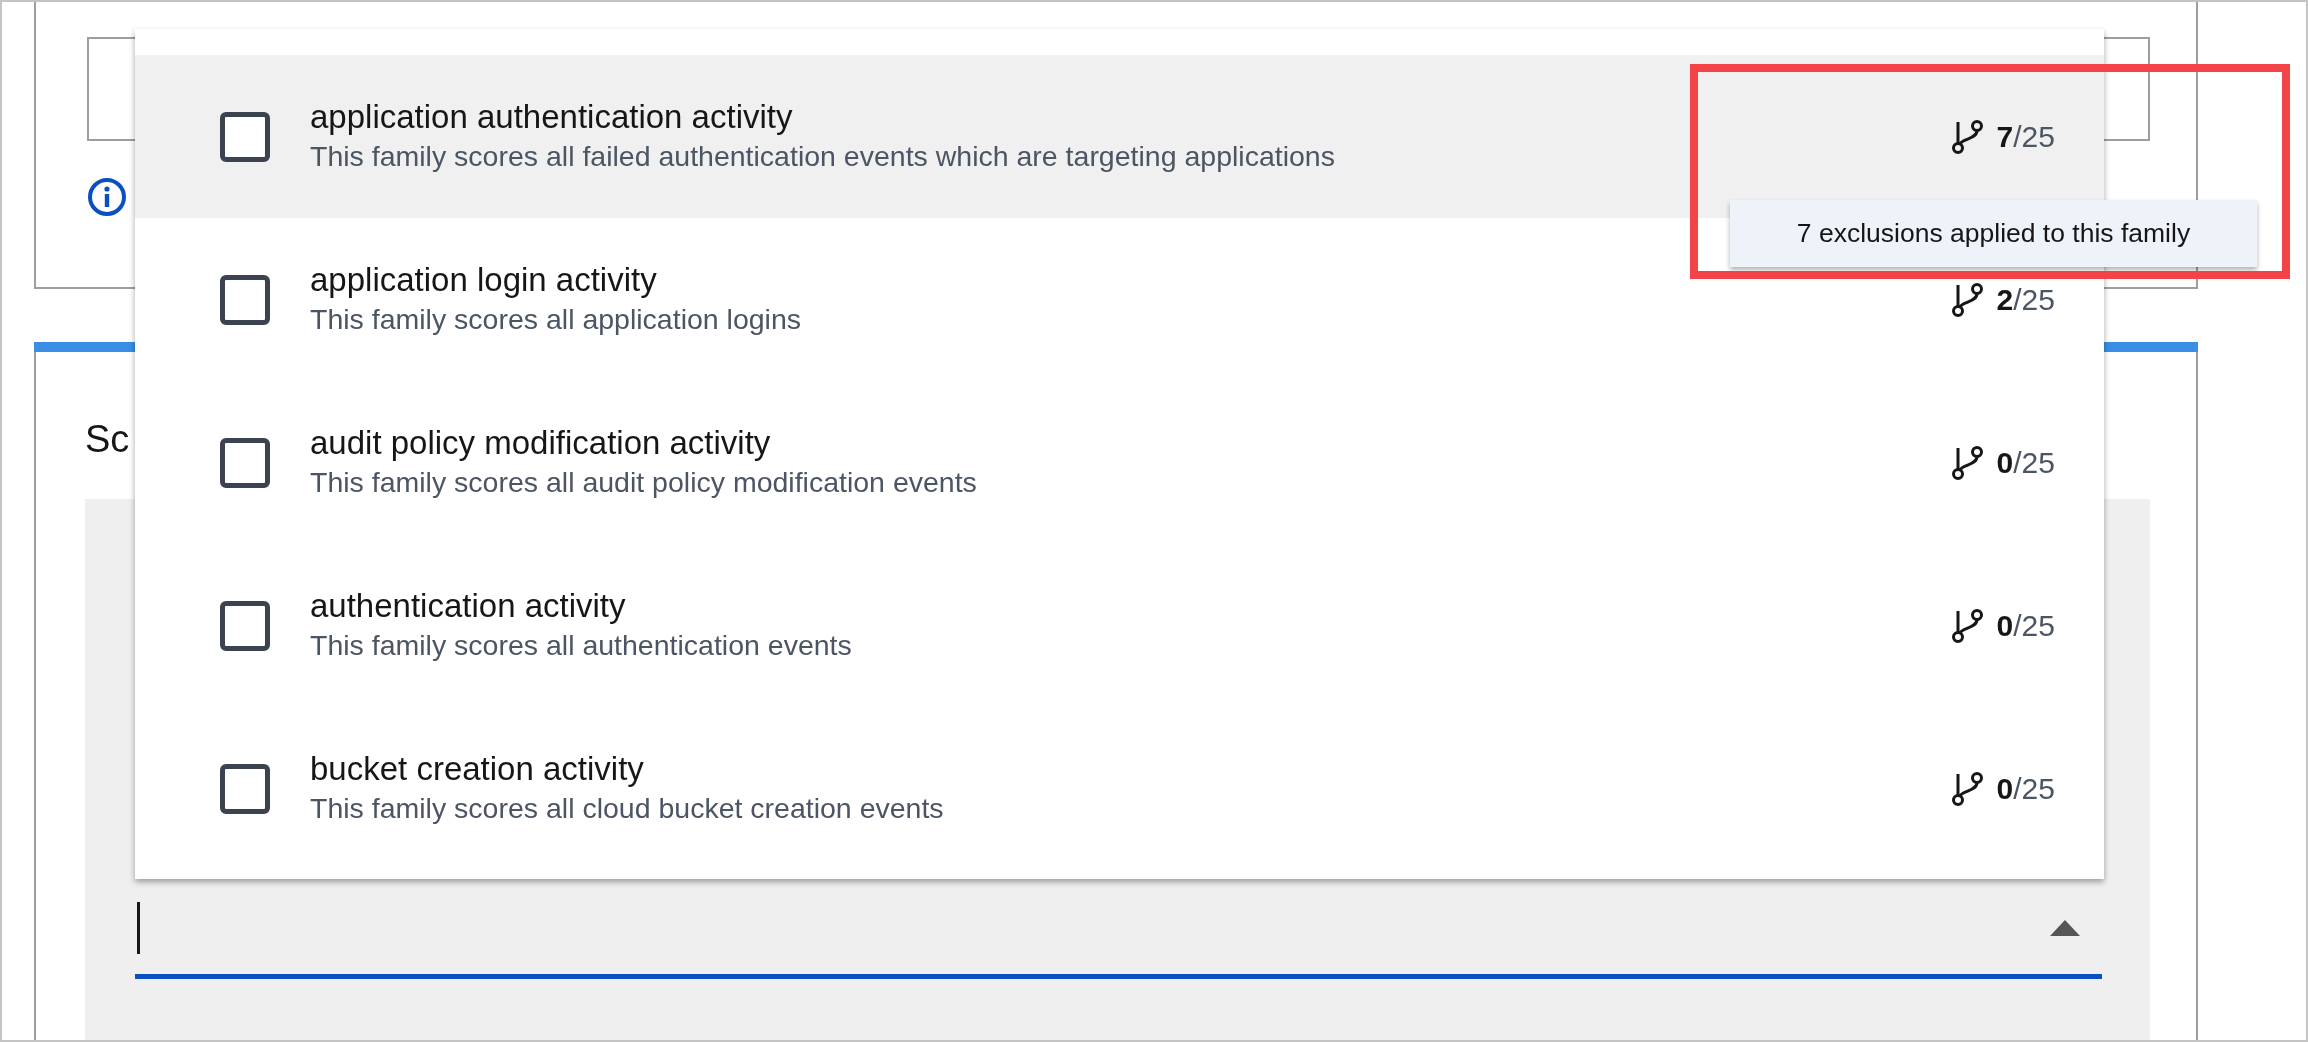  What do you see at coordinates (138, 928) in the screenshot?
I see `text-cursor` at bounding box center [138, 928].